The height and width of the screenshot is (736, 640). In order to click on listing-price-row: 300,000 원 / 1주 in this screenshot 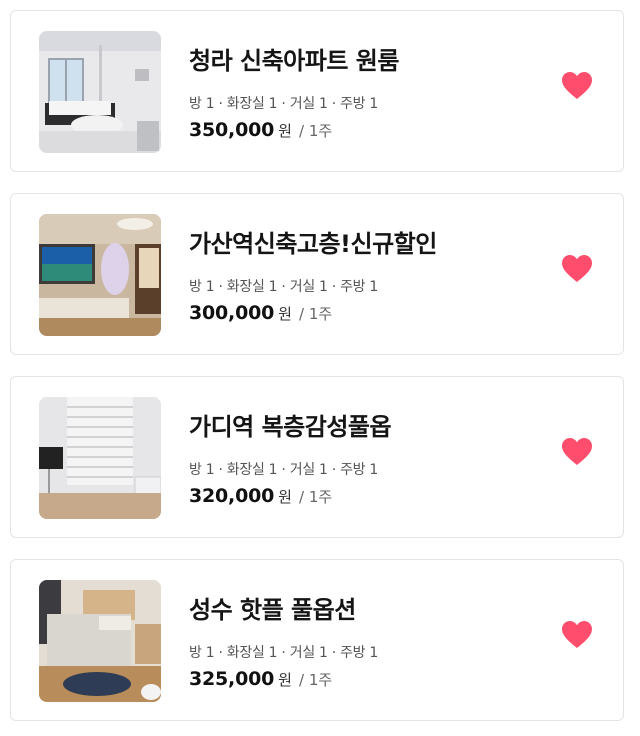, I will do `click(260, 313)`.